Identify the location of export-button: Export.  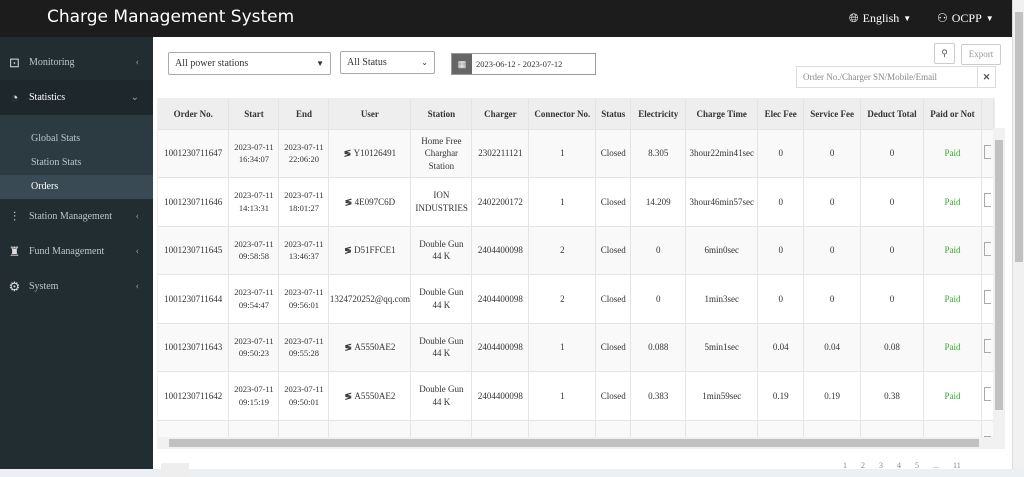
(981, 54).